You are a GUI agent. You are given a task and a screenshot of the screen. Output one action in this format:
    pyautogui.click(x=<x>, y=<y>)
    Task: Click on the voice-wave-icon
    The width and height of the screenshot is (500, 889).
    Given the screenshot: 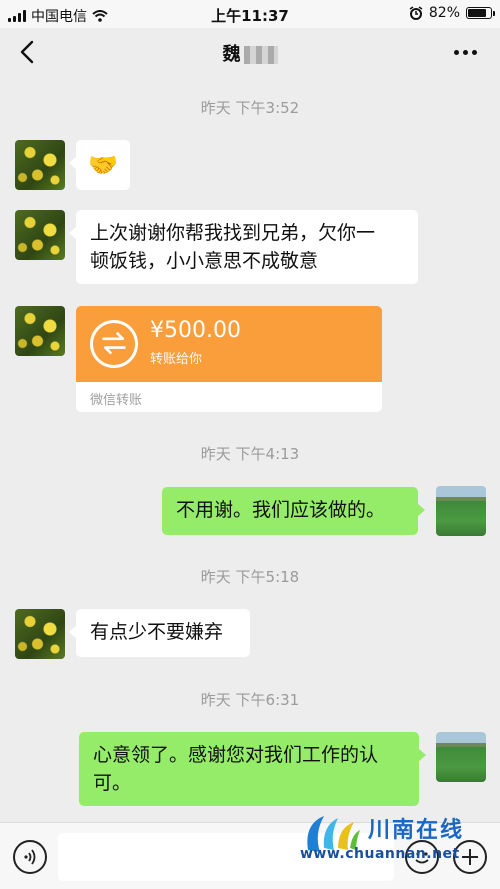 What is the action you would take?
    pyautogui.click(x=30, y=857)
    